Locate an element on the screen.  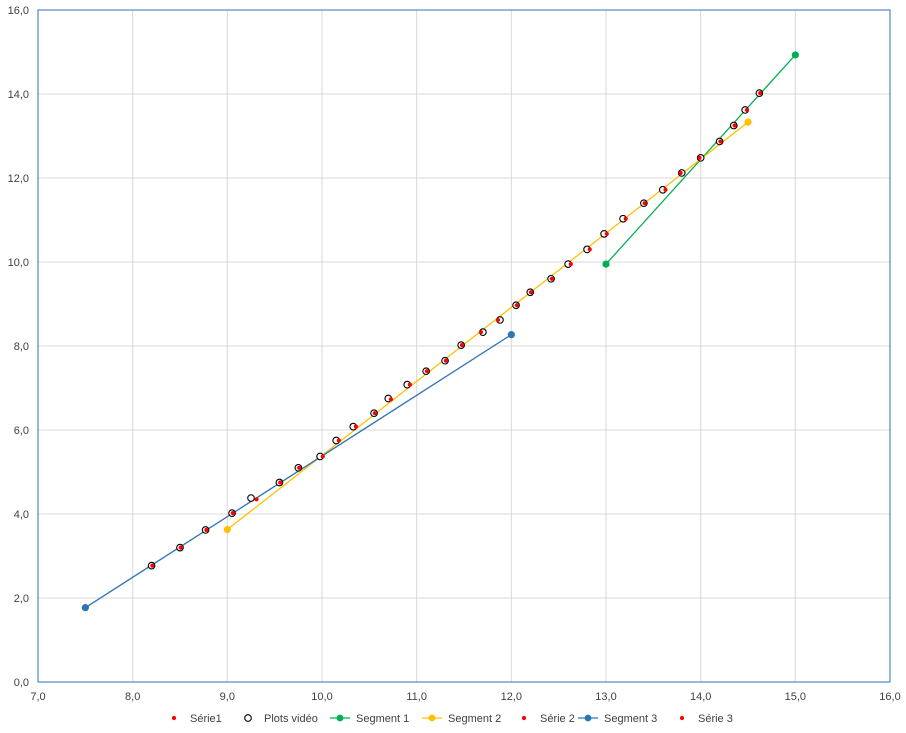
legend-item-s-rie-2: Série 2 is located at coordinates (548, 719).